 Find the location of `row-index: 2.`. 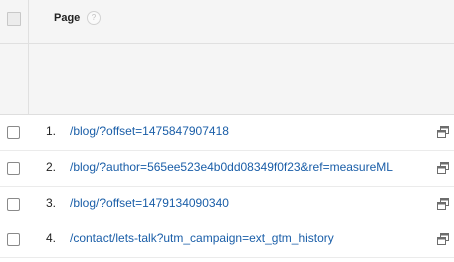

row-index: 2. is located at coordinates (50, 167).